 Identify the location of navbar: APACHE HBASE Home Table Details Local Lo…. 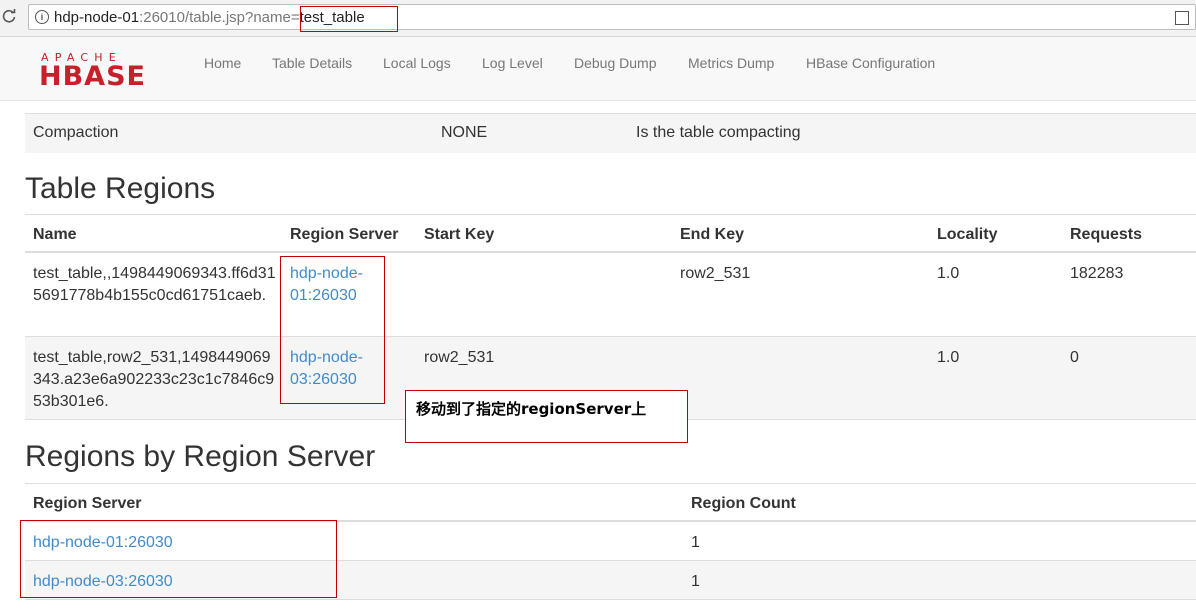
(598, 69).